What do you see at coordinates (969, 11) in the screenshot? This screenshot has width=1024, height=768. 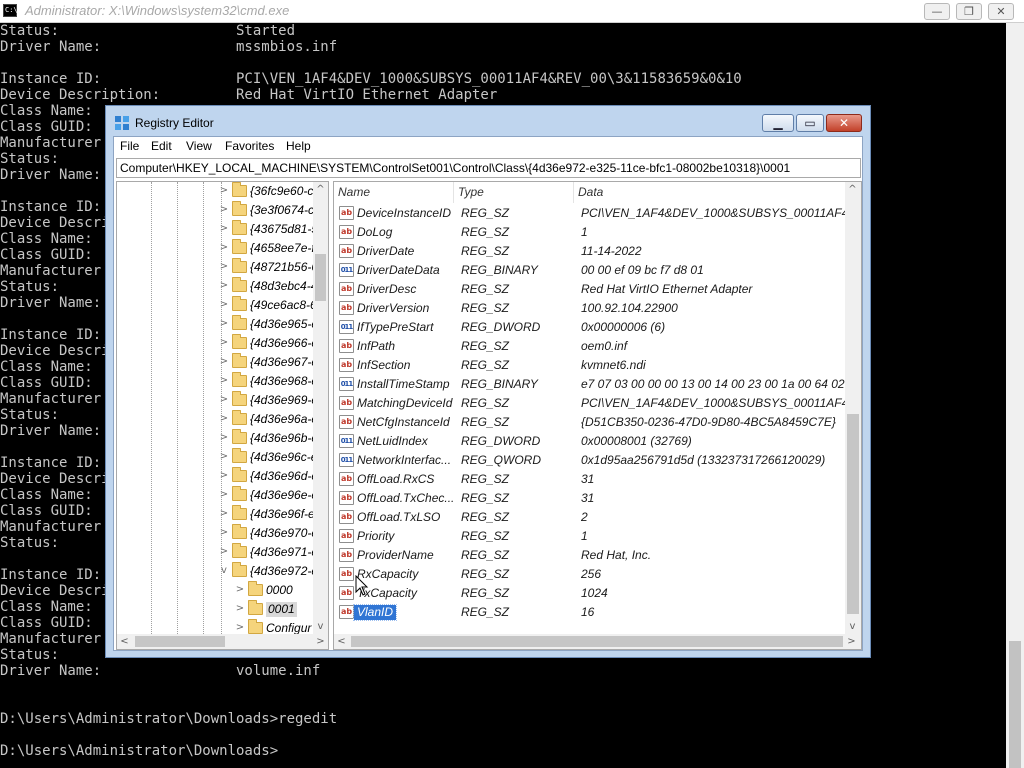 I see `cmd-maximize-button: ❐` at bounding box center [969, 11].